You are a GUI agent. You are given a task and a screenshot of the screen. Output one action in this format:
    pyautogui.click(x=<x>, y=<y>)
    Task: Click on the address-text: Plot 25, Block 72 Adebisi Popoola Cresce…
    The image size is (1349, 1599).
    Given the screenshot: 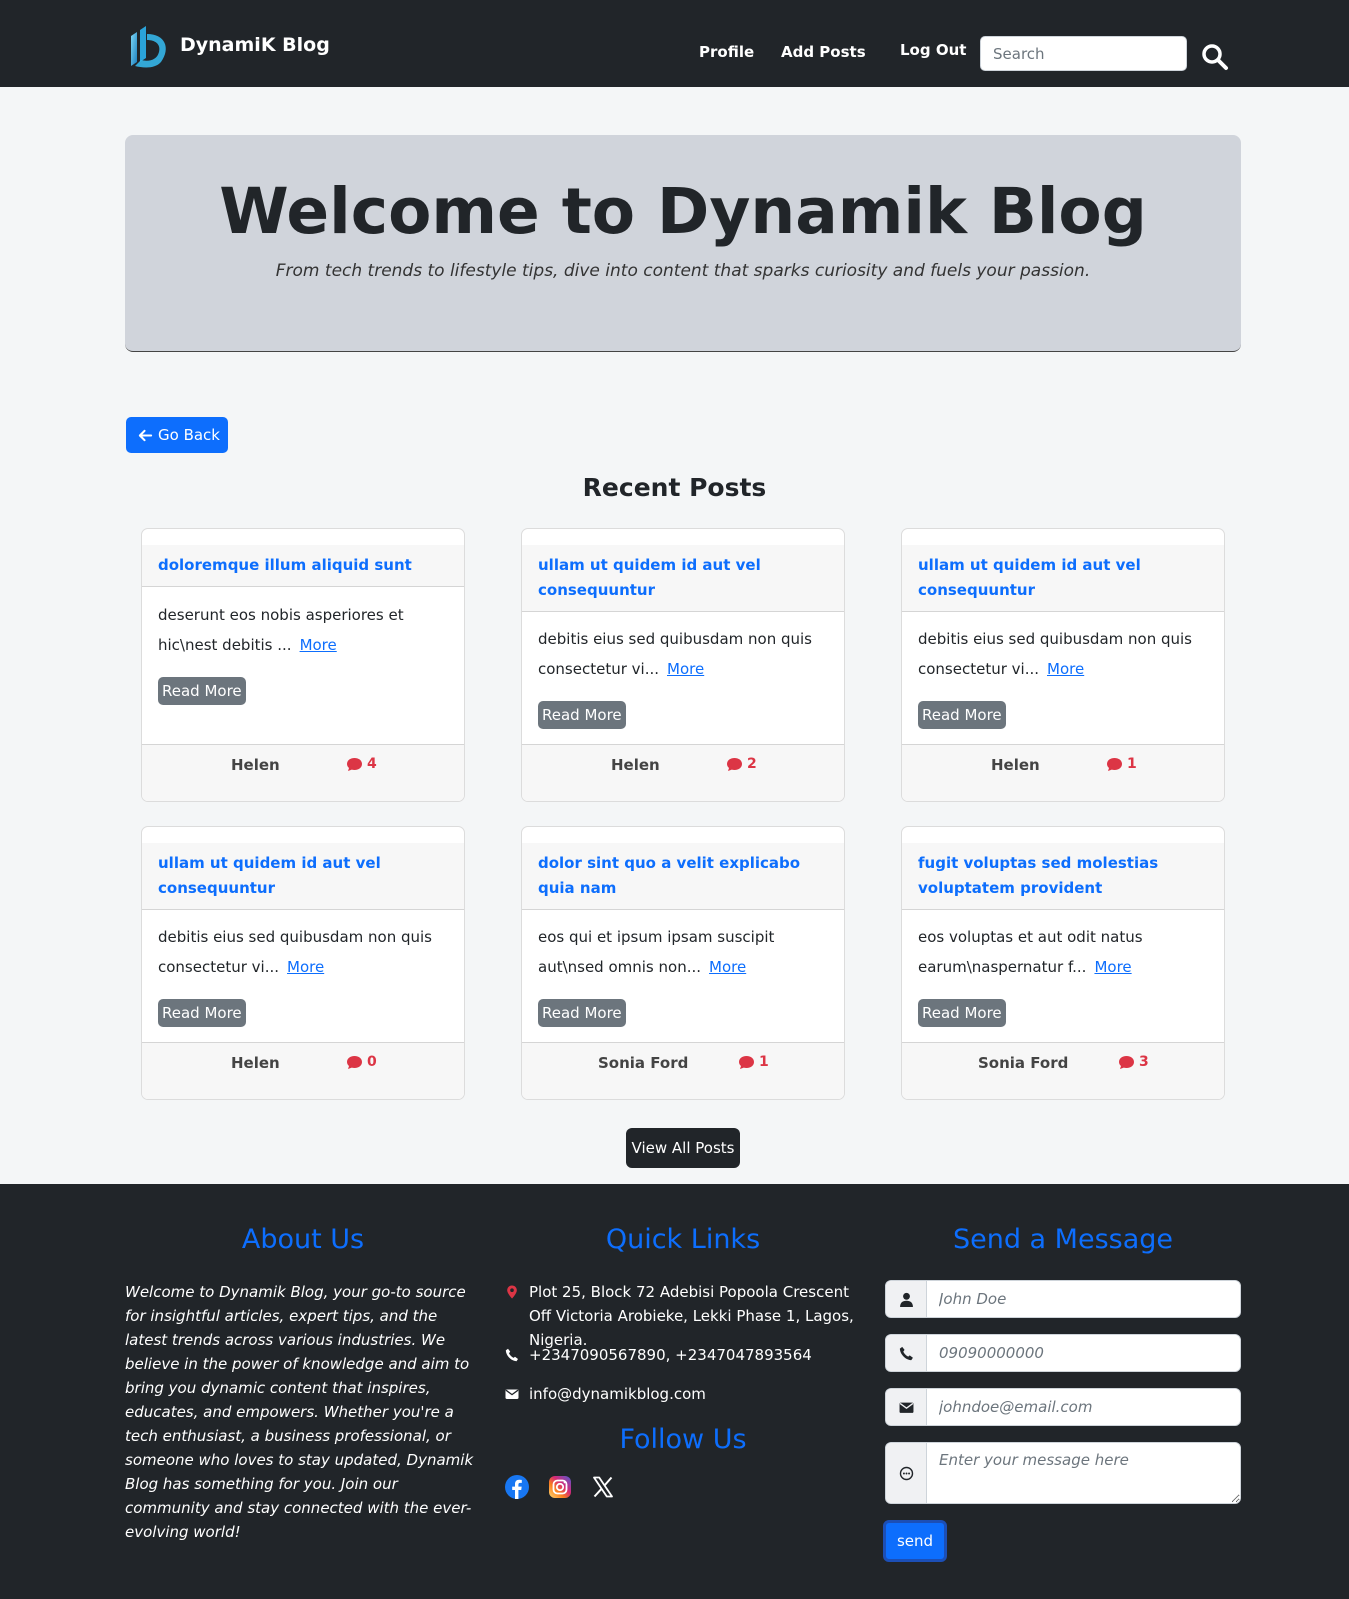 What is the action you would take?
    pyautogui.click(x=691, y=1316)
    